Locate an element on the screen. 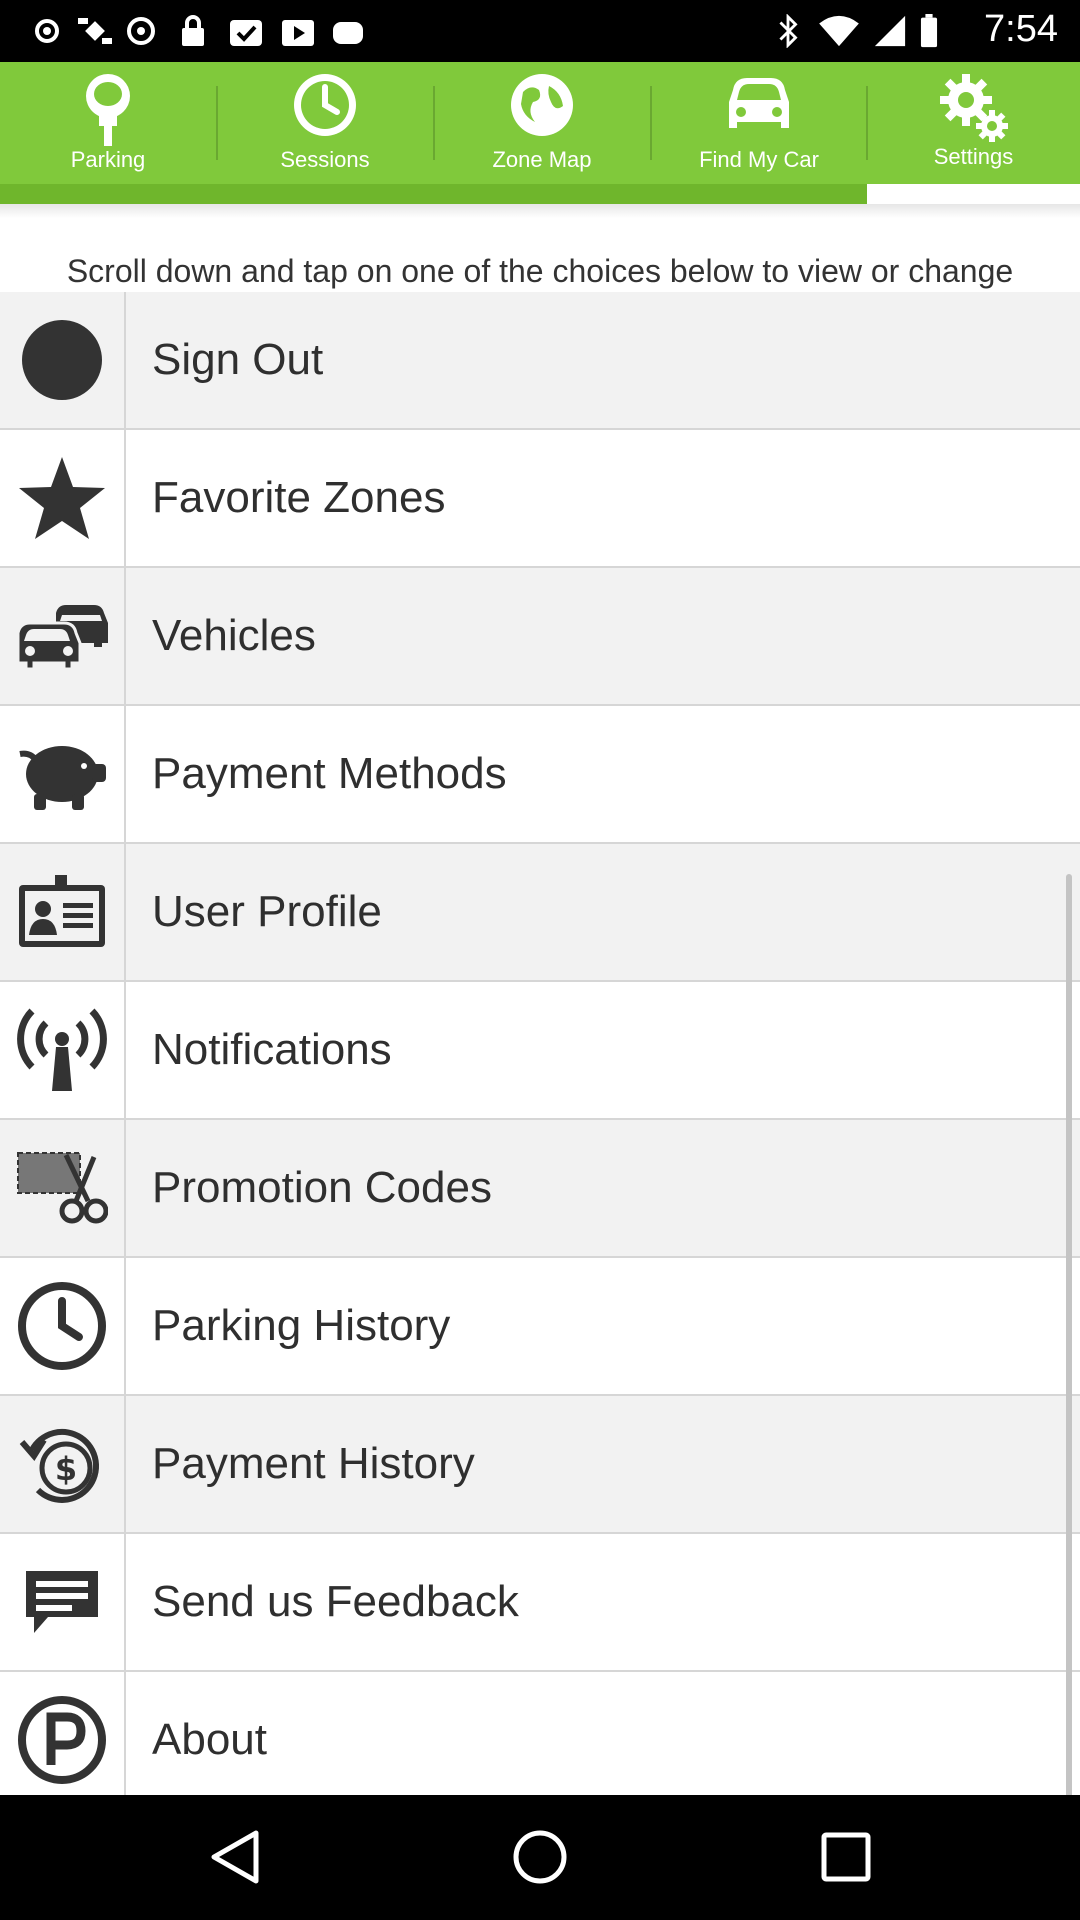 The image size is (1080, 1920). home-icon is located at coordinates (540, 1857).